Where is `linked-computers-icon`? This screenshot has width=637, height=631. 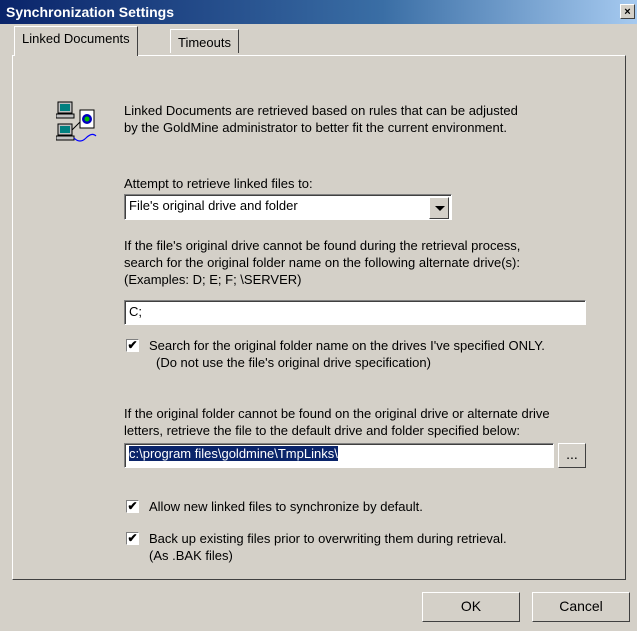
linked-computers-icon is located at coordinates (78, 123).